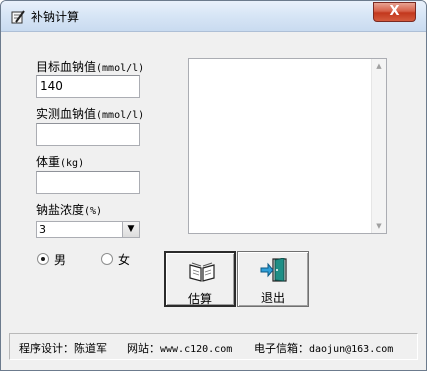 This screenshot has width=427, height=371. What do you see at coordinates (42, 229) in the screenshot?
I see `concentration-value: 3` at bounding box center [42, 229].